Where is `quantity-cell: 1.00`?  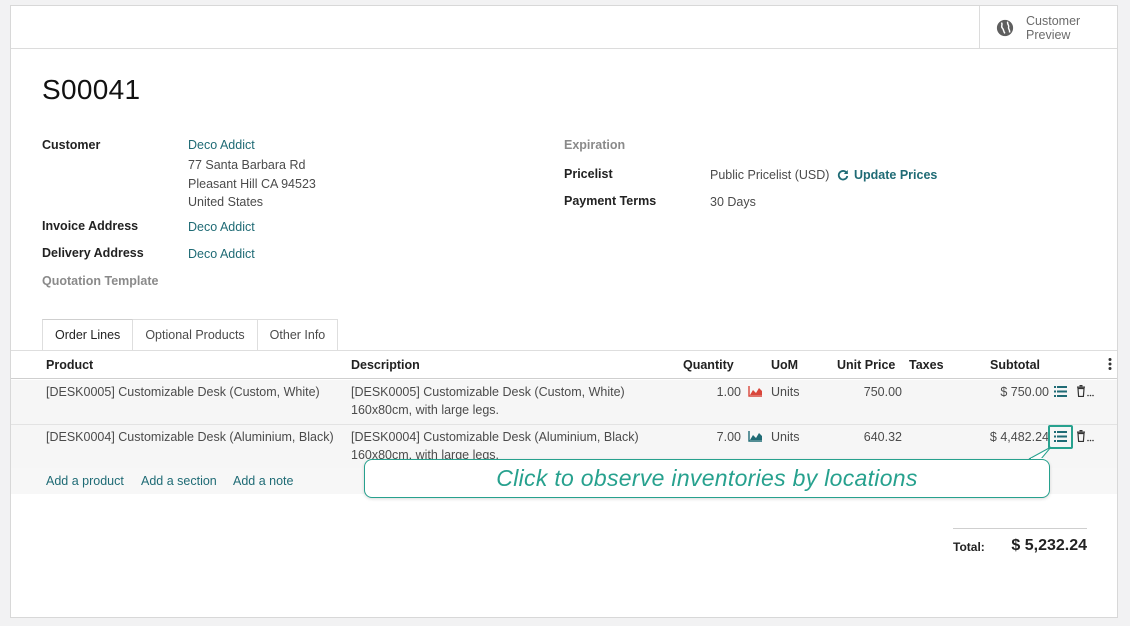 quantity-cell: 1.00 is located at coordinates (706, 392).